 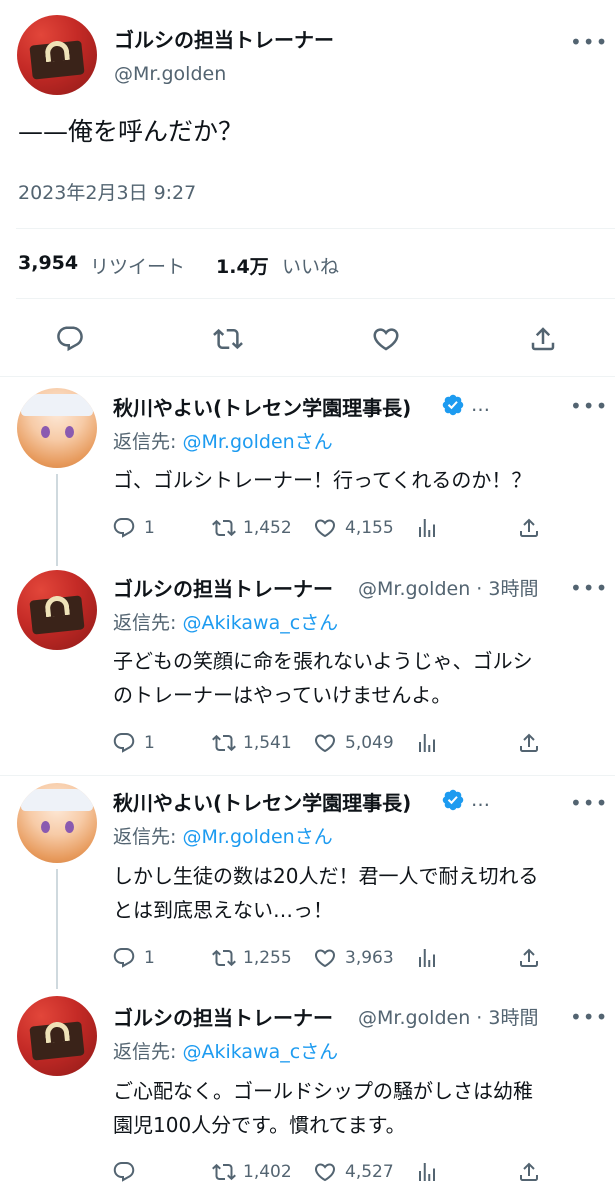 I want to click on reply-text-line: 子どもの笑顔に命を張れないようじゃ、ゴルシ, so click(x=323, y=661).